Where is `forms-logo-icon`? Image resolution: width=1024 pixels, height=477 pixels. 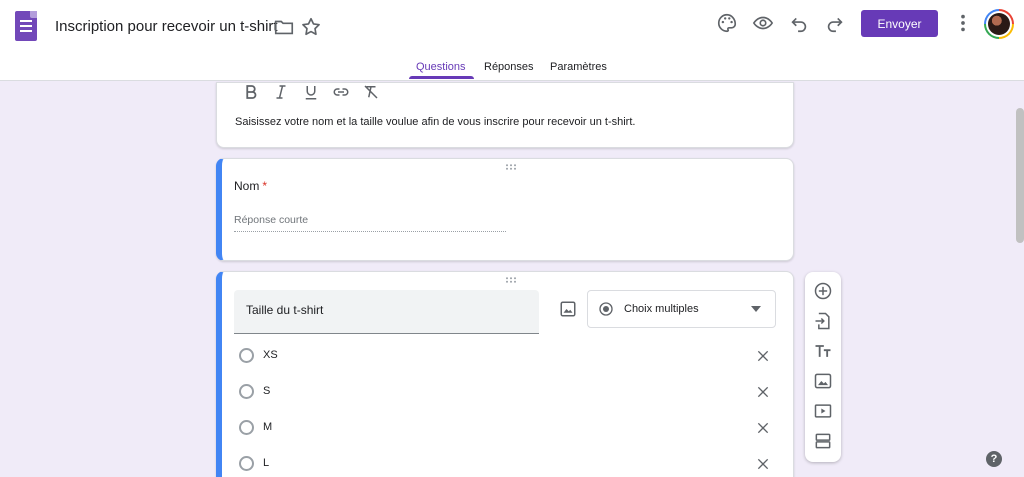 forms-logo-icon is located at coordinates (26, 26).